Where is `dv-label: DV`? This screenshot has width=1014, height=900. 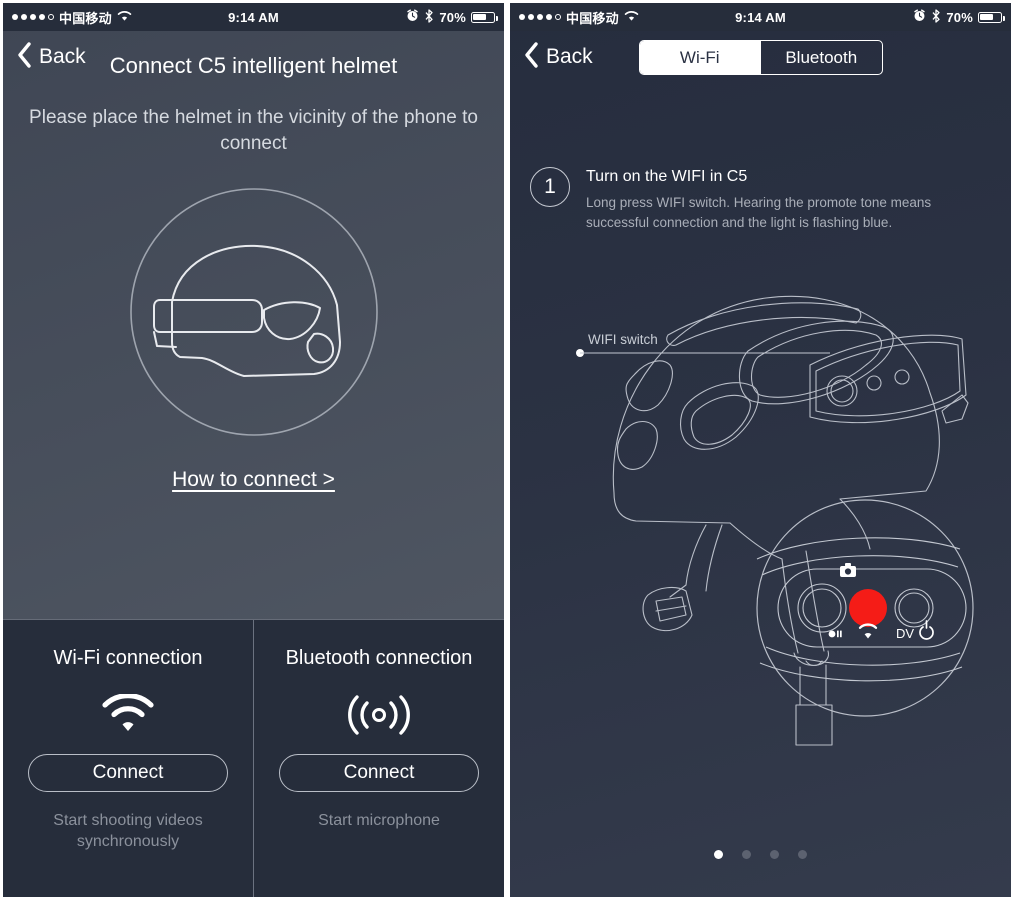
dv-label: DV is located at coordinates (905, 633).